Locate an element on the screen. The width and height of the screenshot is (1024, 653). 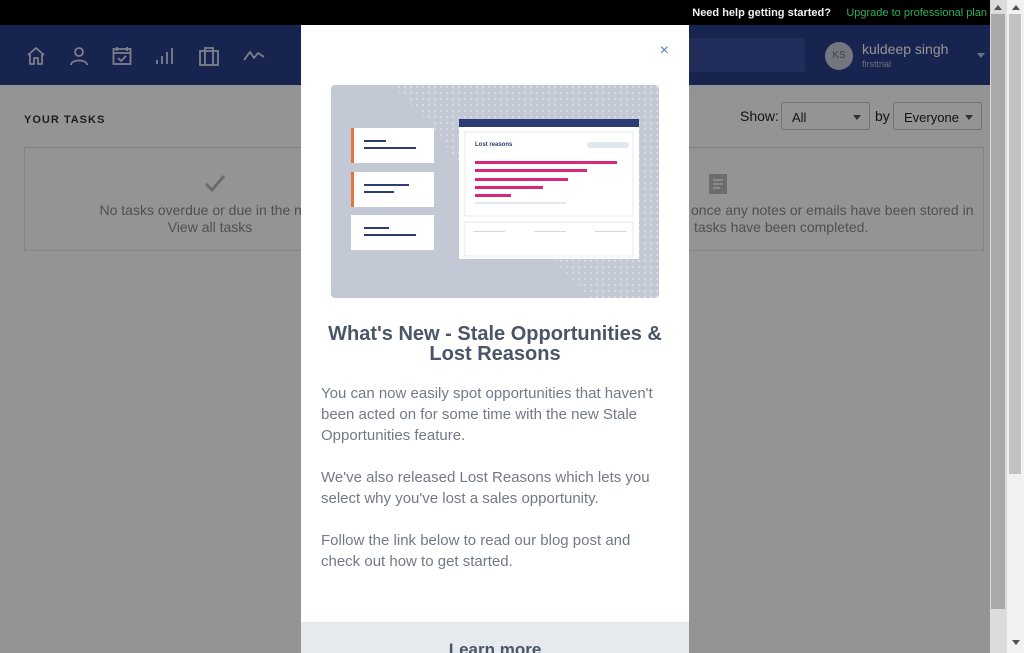
close-icon: × is located at coordinates (664, 51).